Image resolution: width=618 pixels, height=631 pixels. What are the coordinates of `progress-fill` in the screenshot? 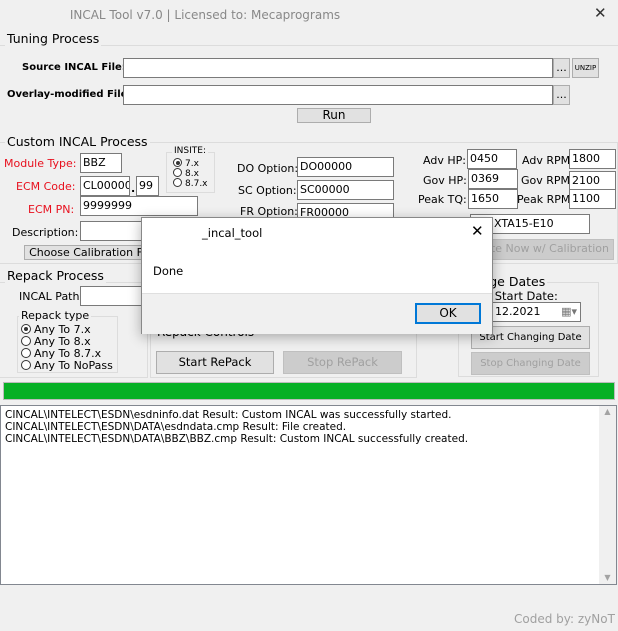 It's located at (309, 391).